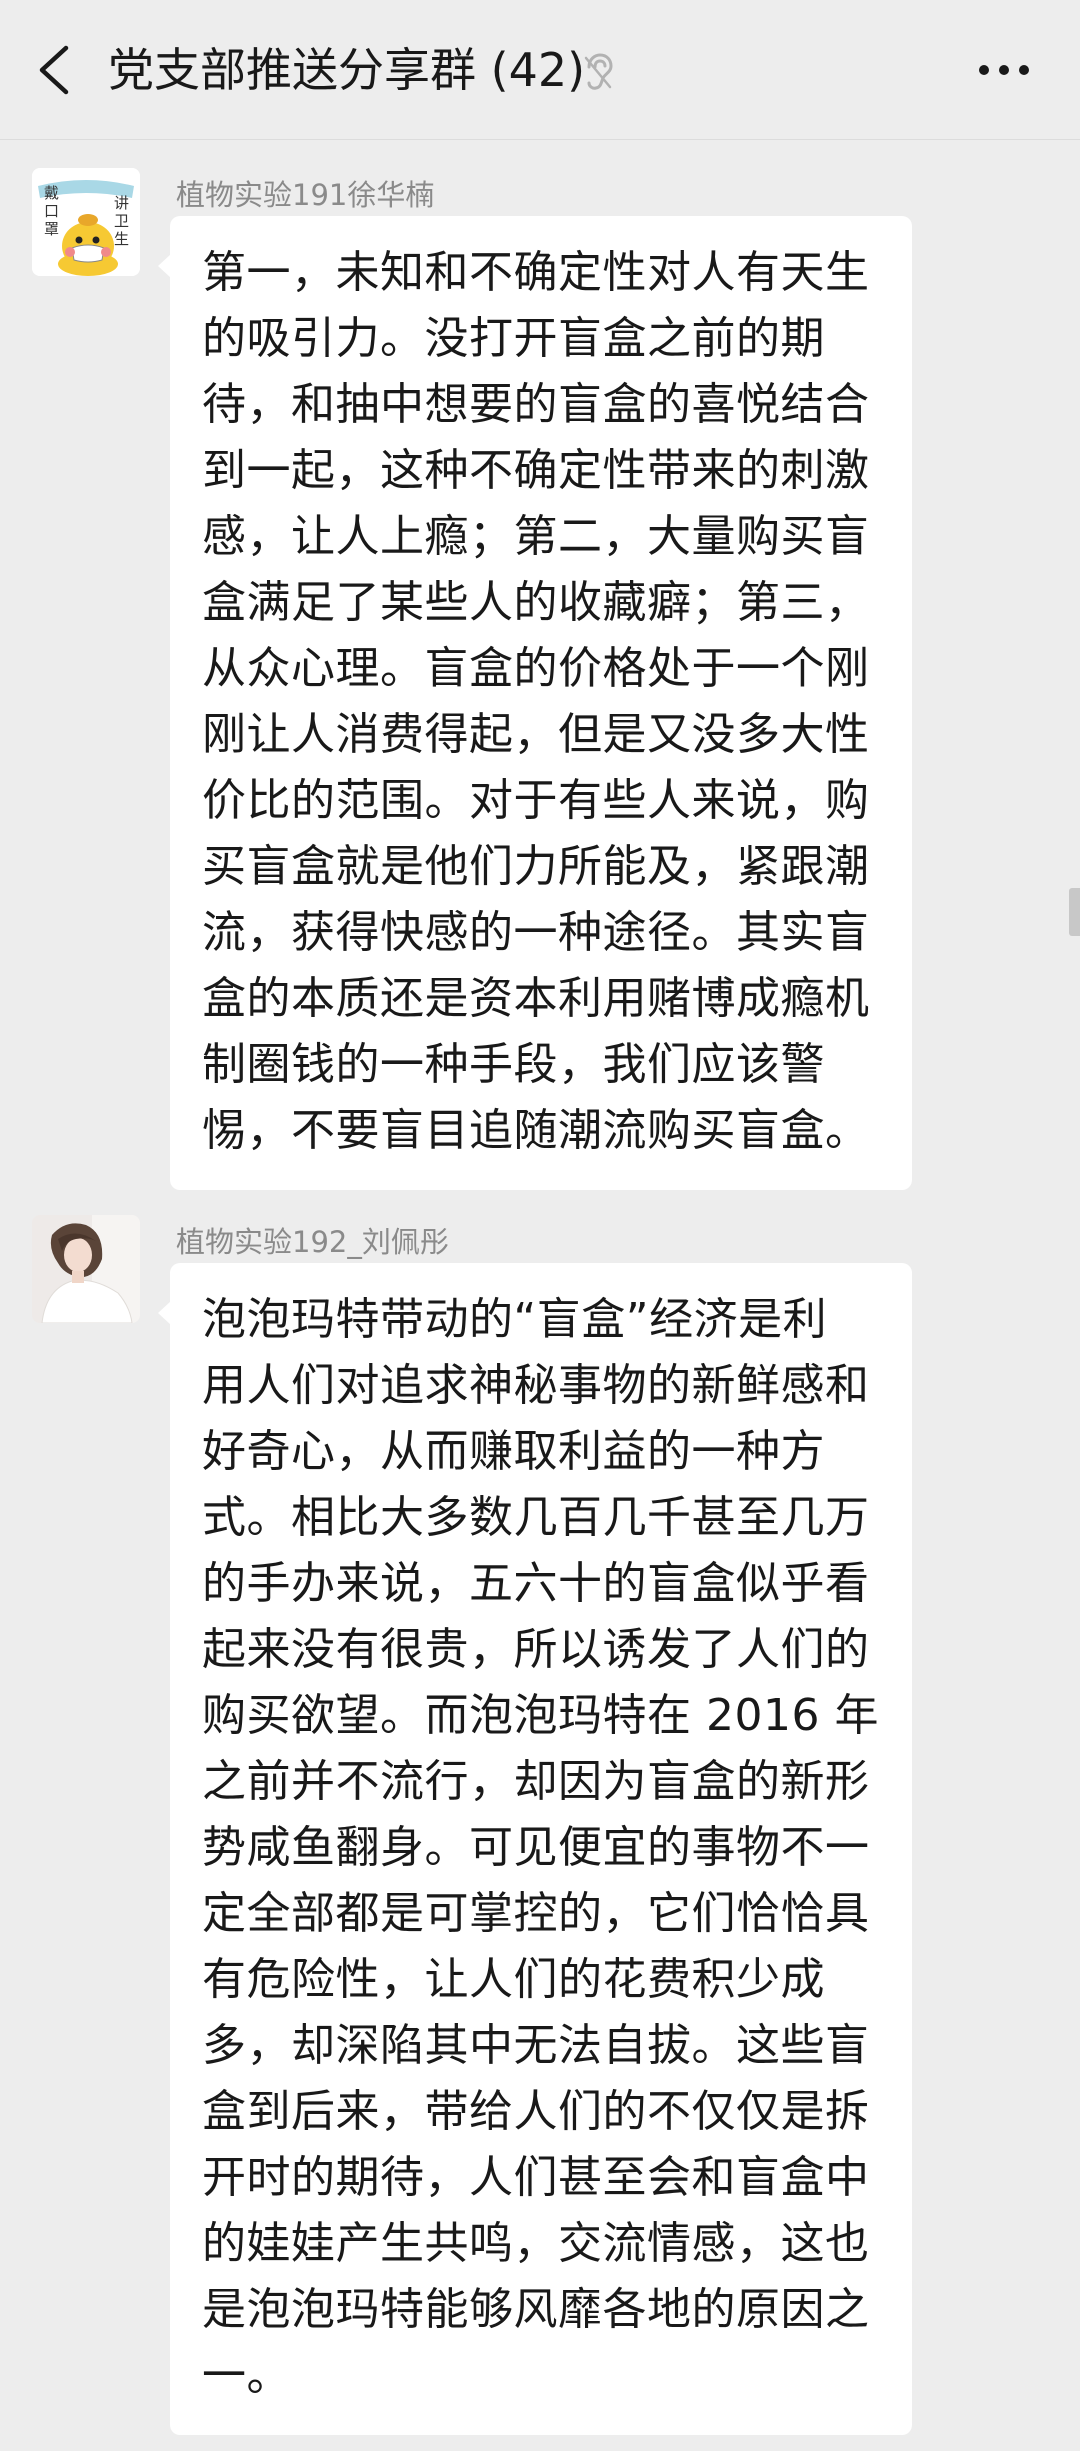 The height and width of the screenshot is (2451, 1080). I want to click on avatar-char-4: 讲, so click(121, 203).